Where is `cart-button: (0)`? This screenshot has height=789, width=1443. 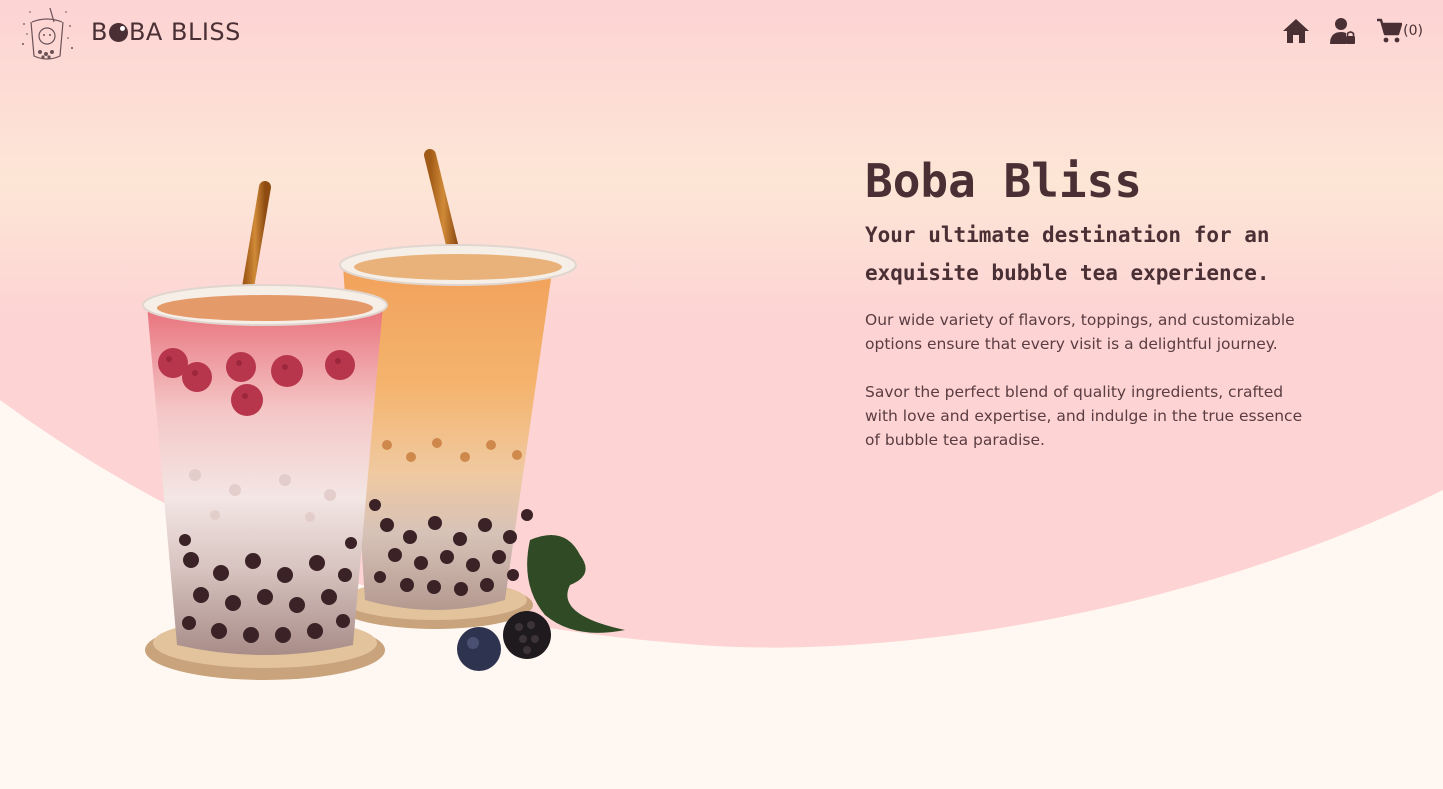
cart-button: (0) is located at coordinates (1399, 31).